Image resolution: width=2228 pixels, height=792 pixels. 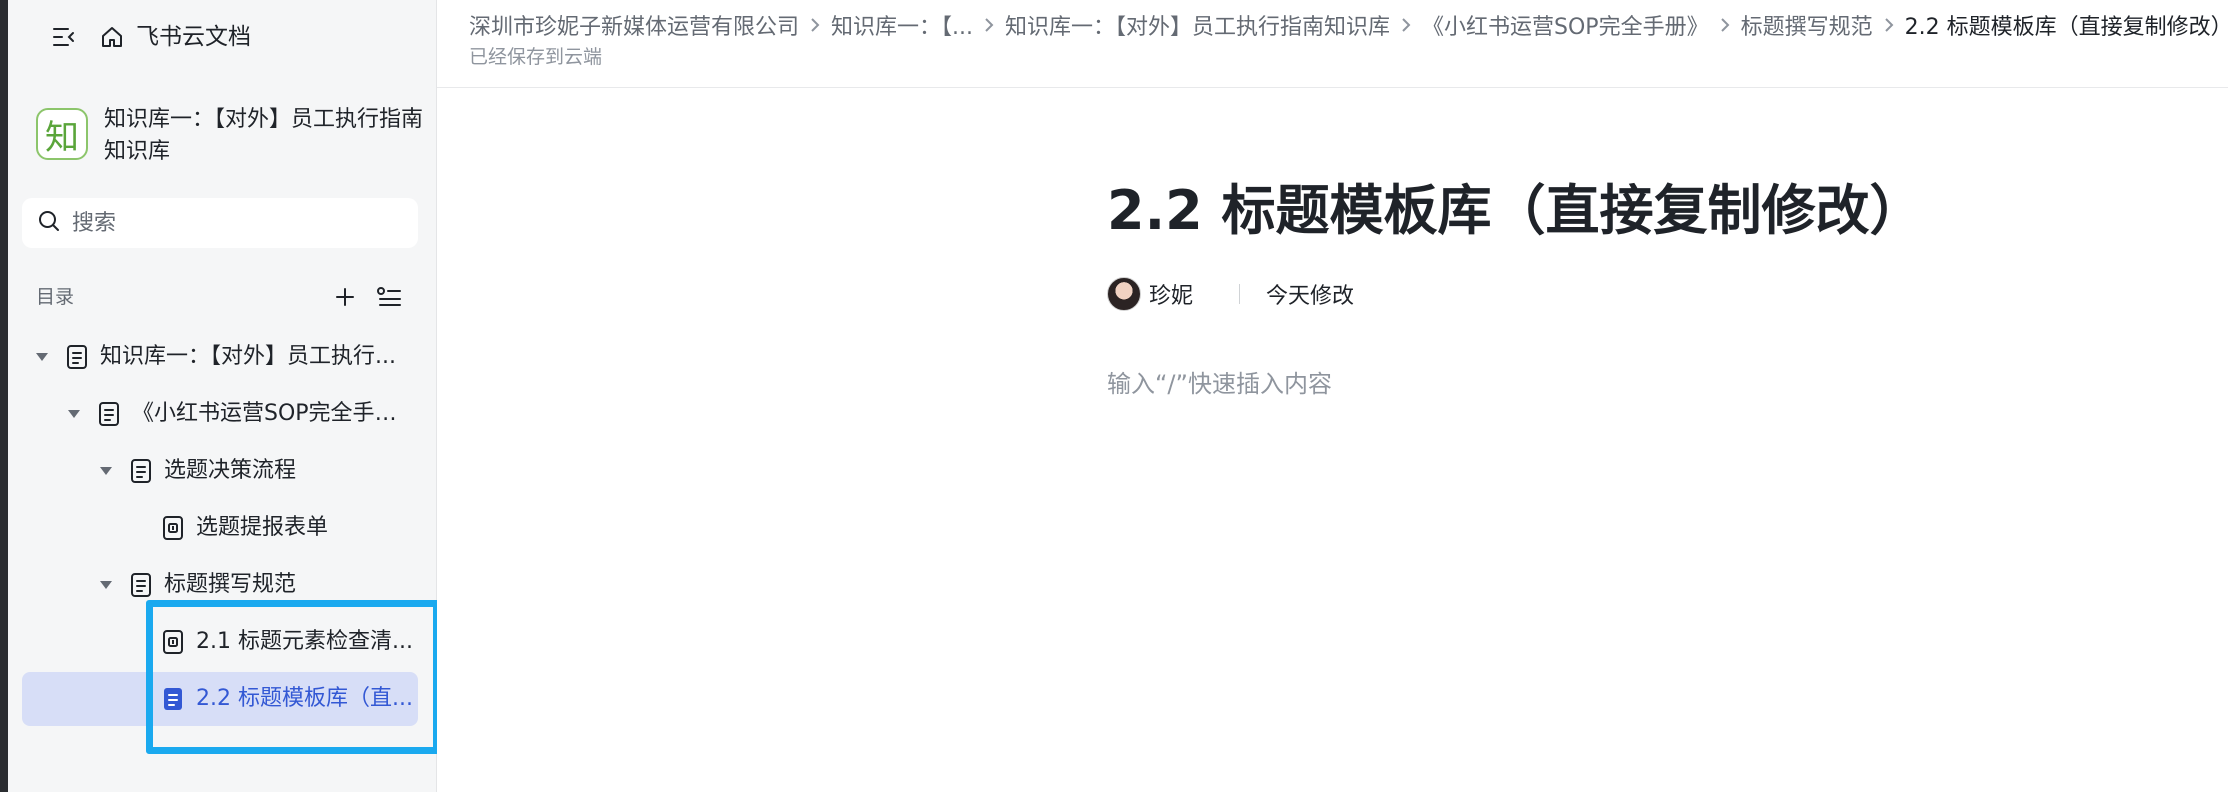 What do you see at coordinates (536, 57) in the screenshot?
I see `save-status: 已经保存到云端` at bounding box center [536, 57].